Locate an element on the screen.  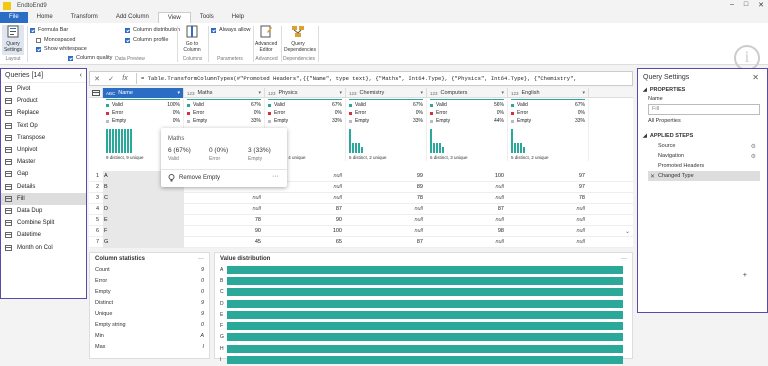
name-cell: B is located at coordinates (106, 187).